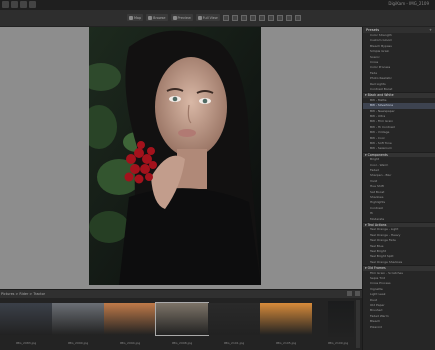 The height and width of the screenshot is (350, 435). I want to click on thumbnail-caption: IMG_2083.jpg, so click(26, 343).